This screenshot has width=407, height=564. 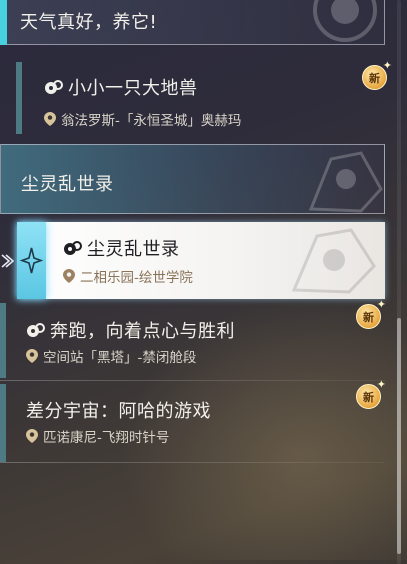 What do you see at coordinates (106, 438) in the screenshot?
I see `quest-location-text: 匹诺康尼-飞翔时针号` at bounding box center [106, 438].